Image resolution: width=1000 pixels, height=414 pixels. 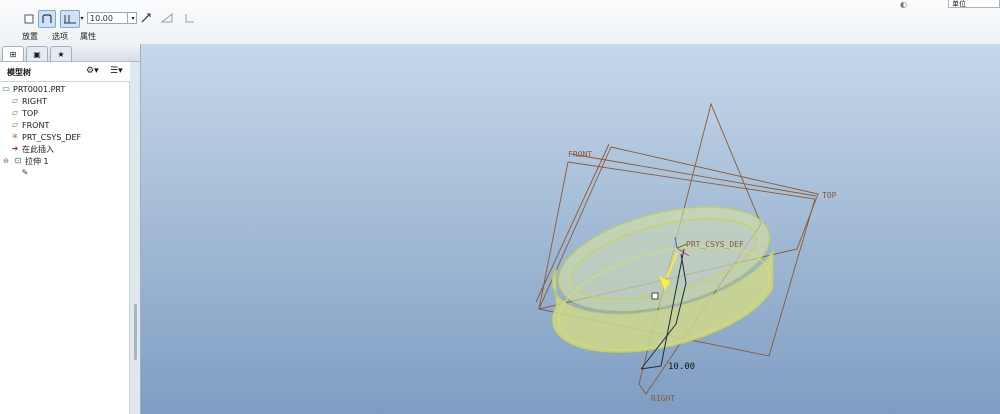 What do you see at coordinates (167, 18) in the screenshot?
I see `remove-material-icon` at bounding box center [167, 18].